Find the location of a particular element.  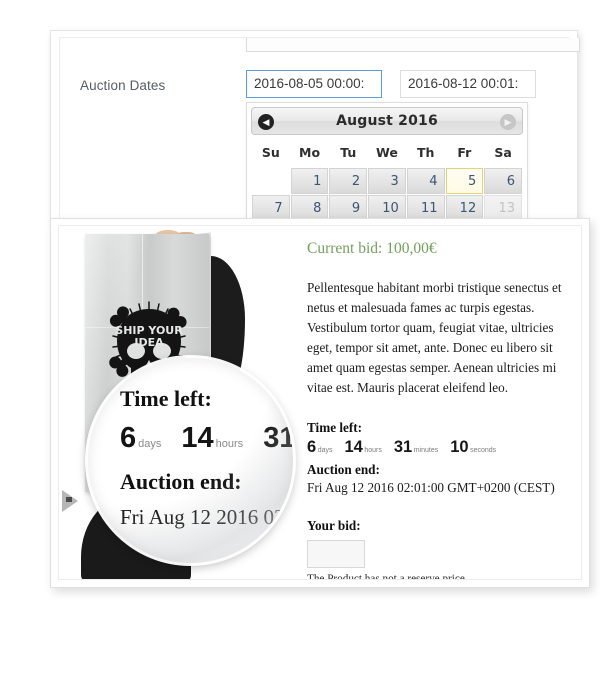

countdown-value-minutes: 31 is located at coordinates (403, 447).